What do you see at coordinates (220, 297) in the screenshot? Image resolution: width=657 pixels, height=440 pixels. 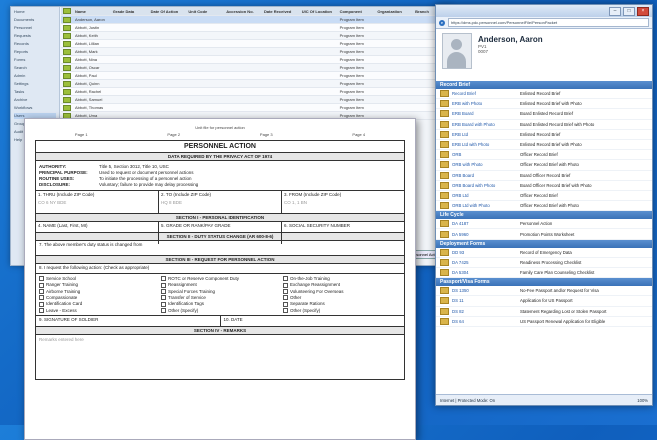 I see `request-checkbox: Transfer of Service` at bounding box center [220, 297].